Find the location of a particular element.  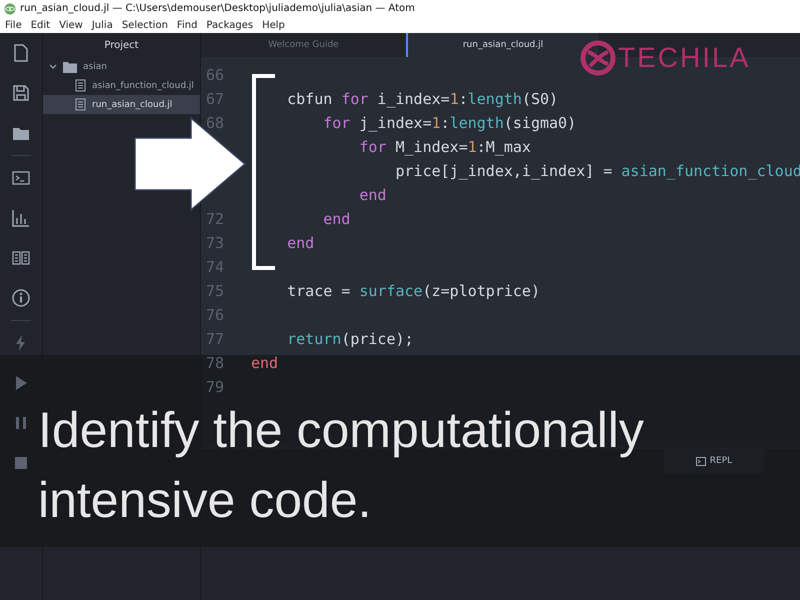

tree-item: run_asian_cloud.jl is located at coordinates (121, 104).